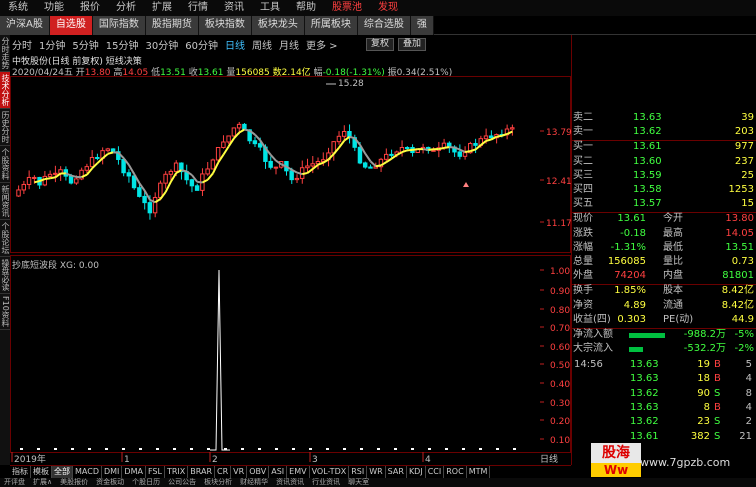 This screenshot has width=756, height=487. I want to click on timeline-label: 2, so click(215, 460).